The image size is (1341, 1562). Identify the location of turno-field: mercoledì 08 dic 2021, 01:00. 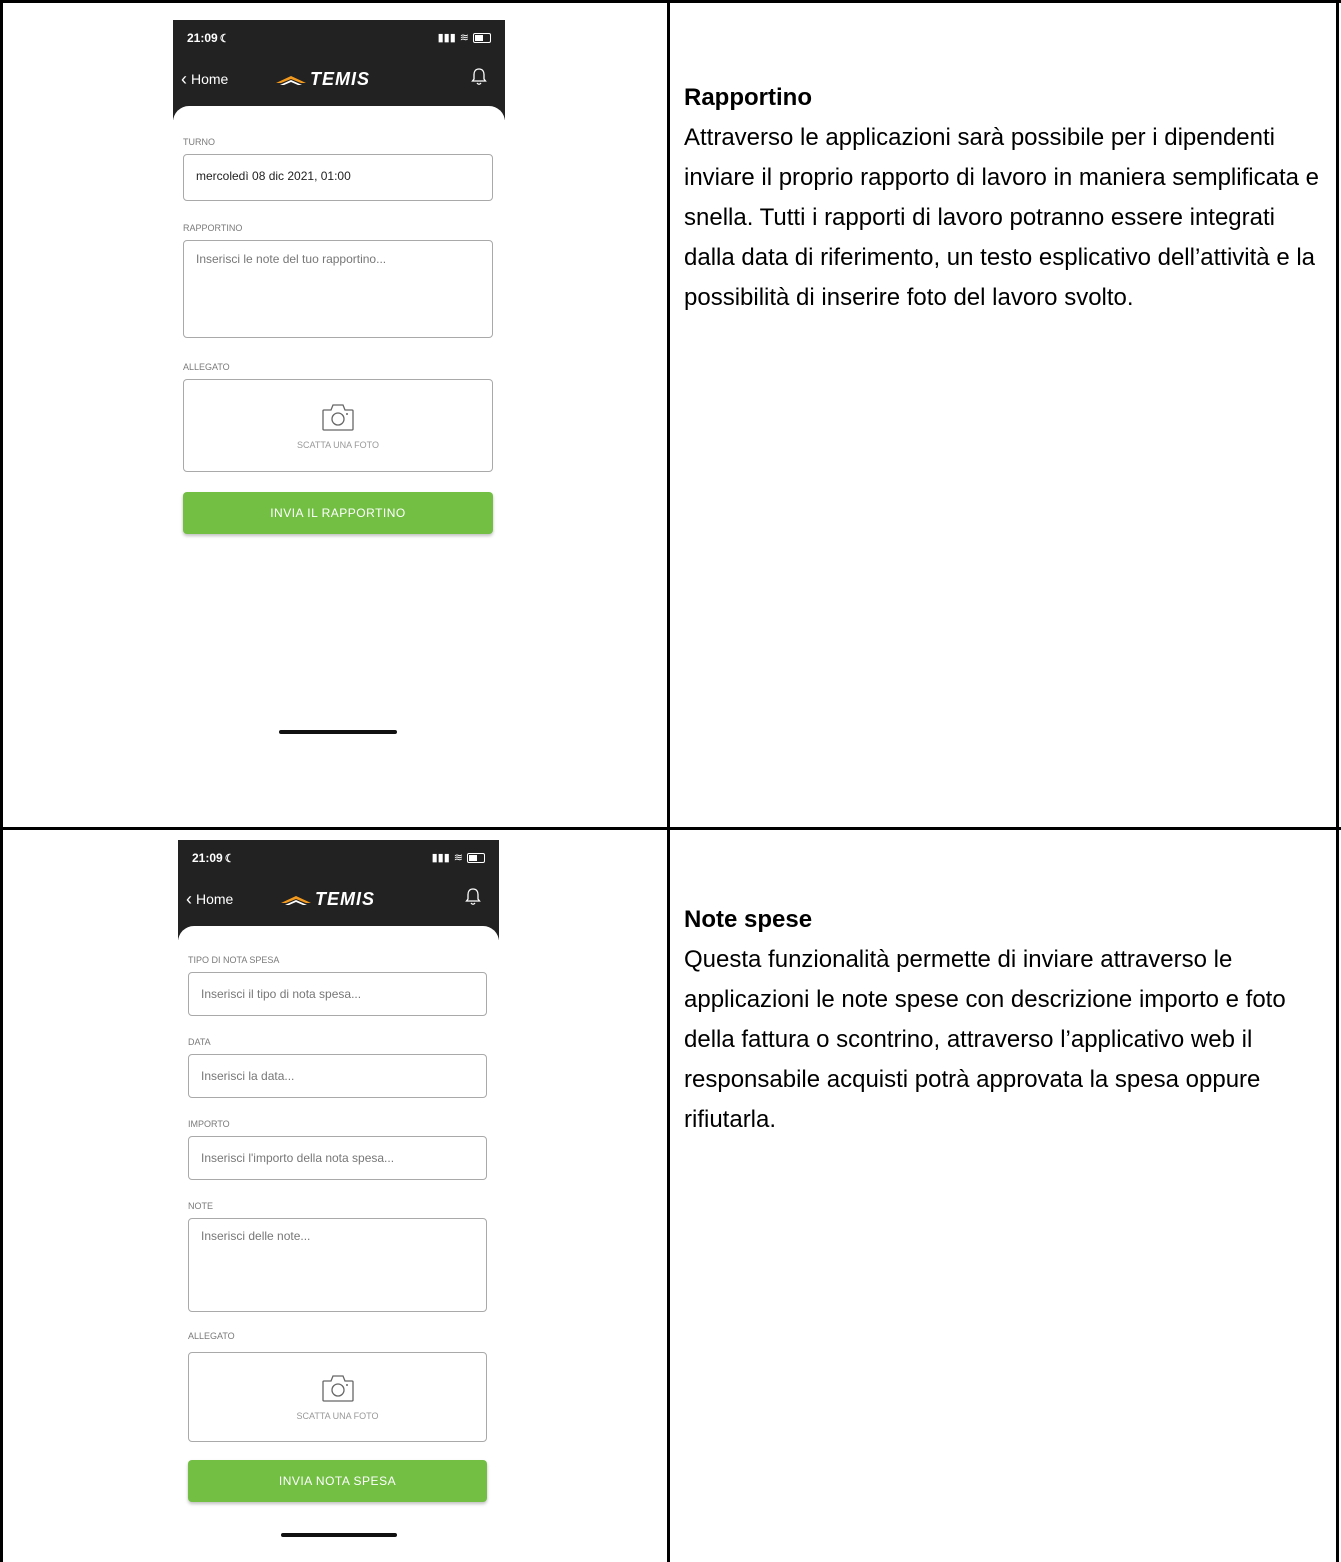
(338, 177).